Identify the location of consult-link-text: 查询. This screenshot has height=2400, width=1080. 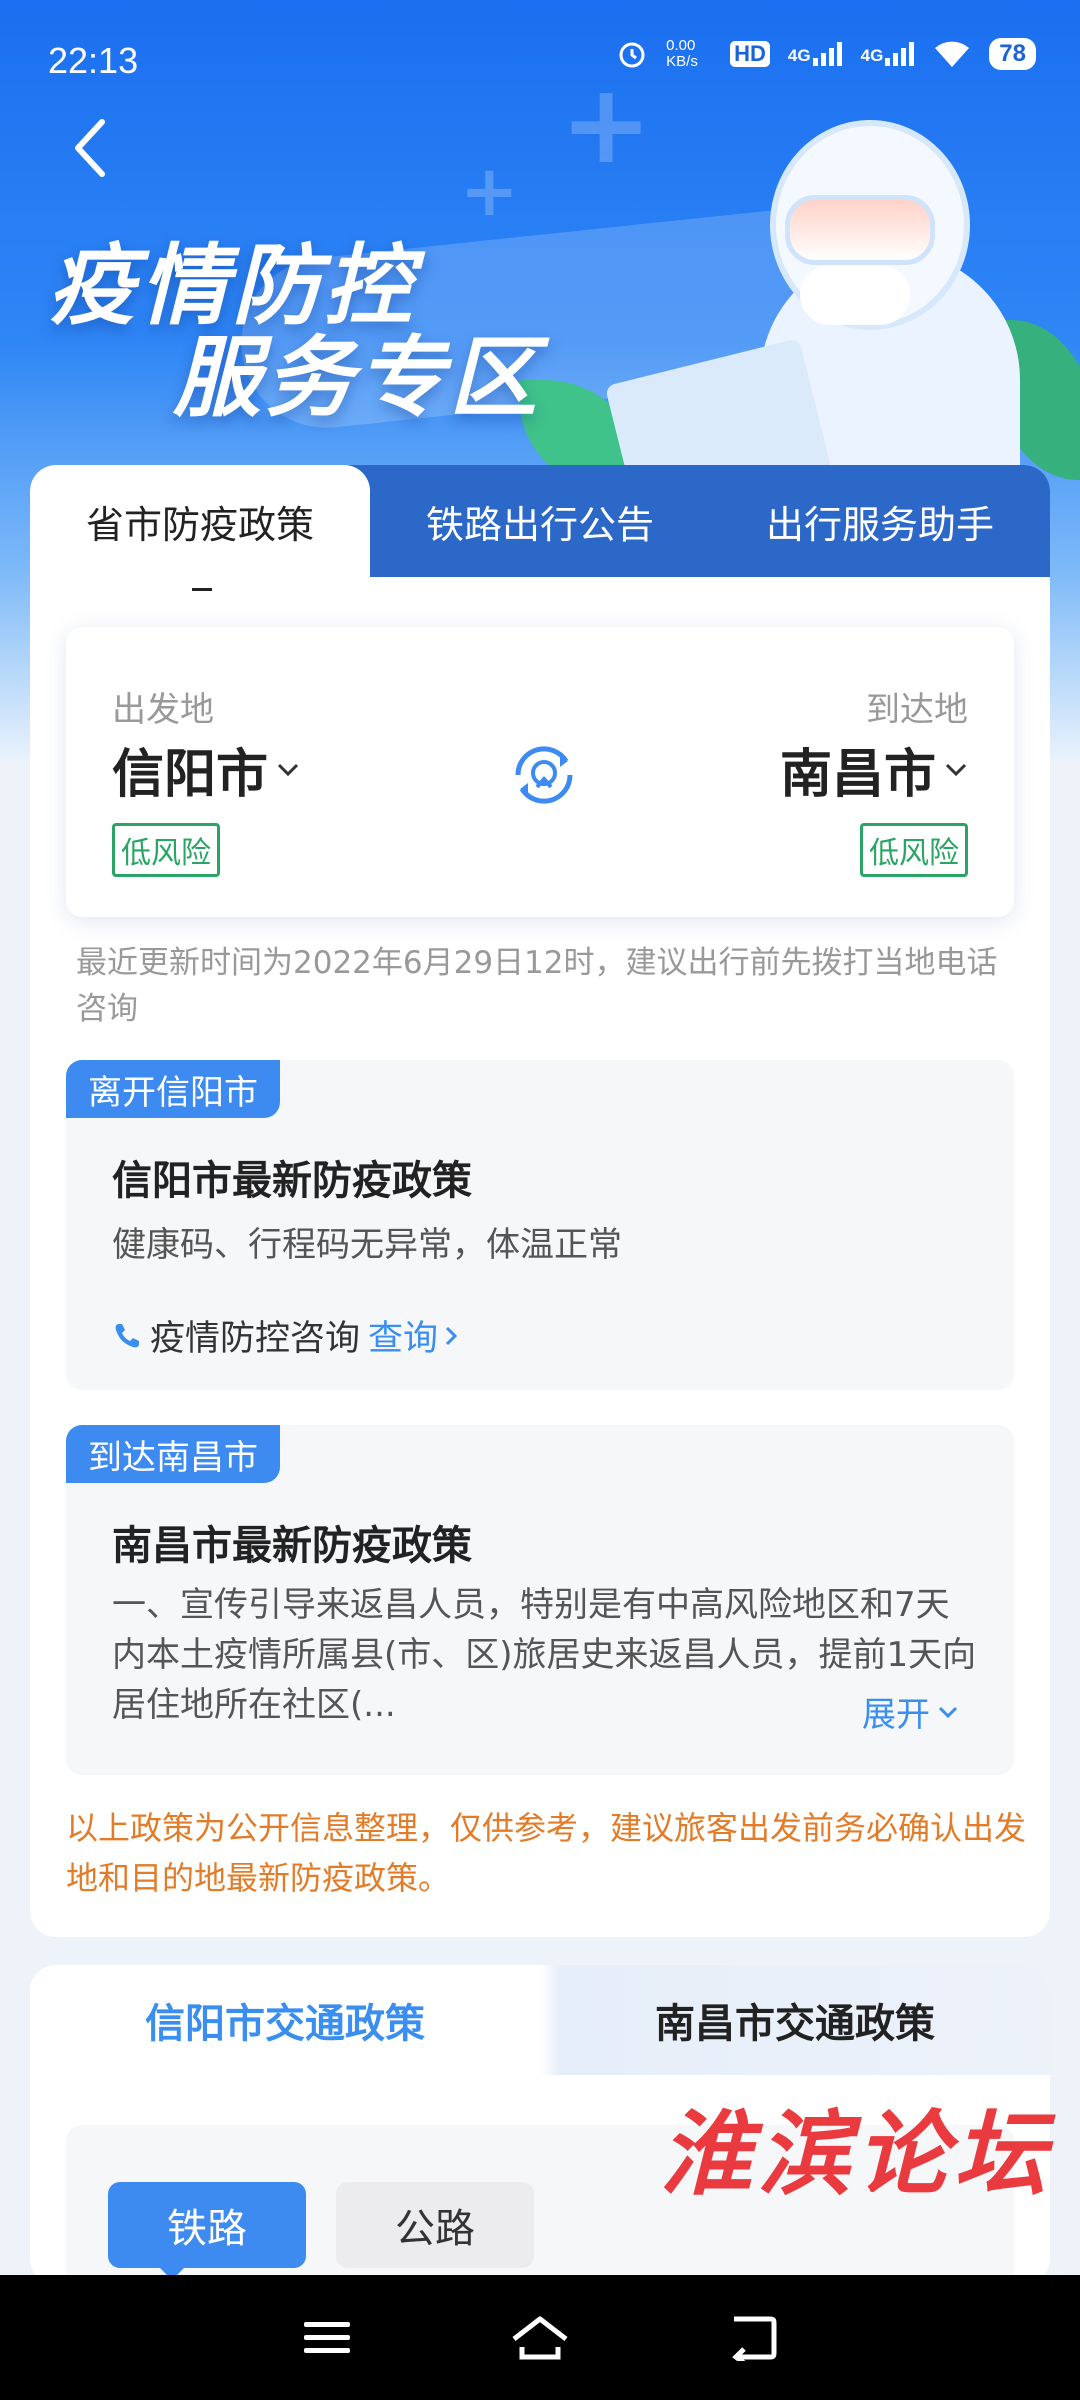
(403, 1339).